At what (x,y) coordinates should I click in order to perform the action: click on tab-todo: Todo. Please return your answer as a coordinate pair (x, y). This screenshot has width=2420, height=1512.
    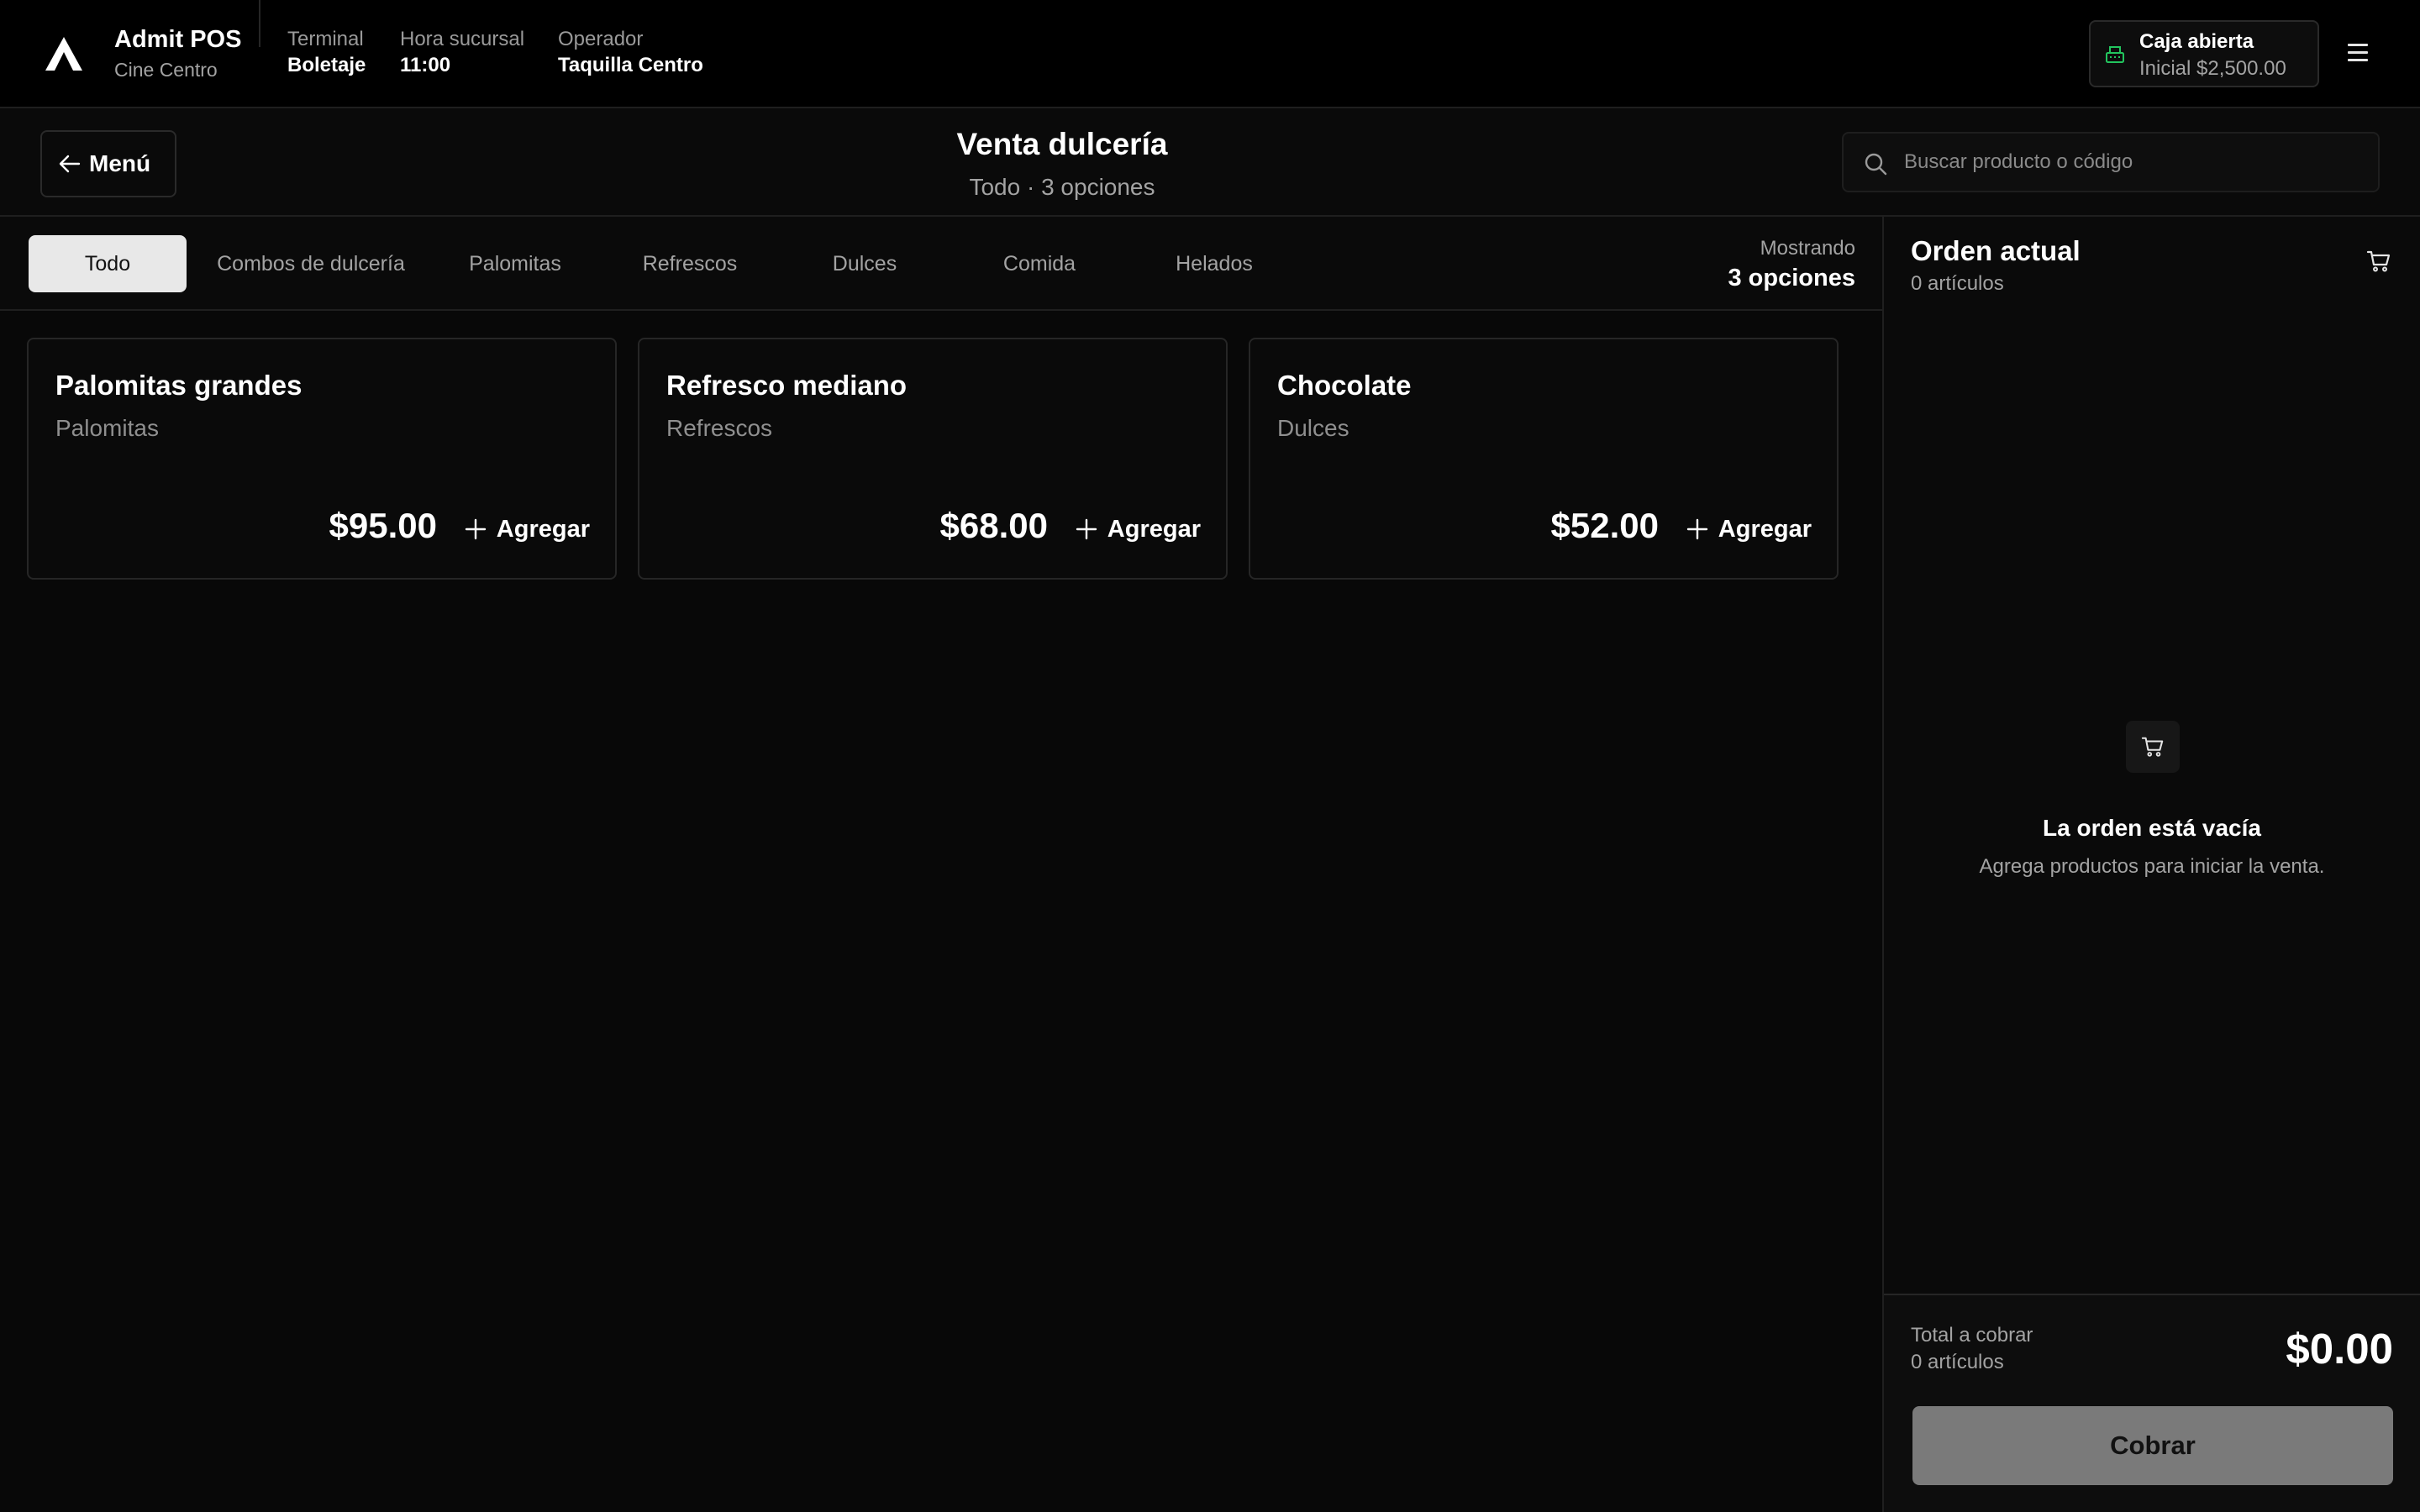
    Looking at the image, I should click on (108, 263).